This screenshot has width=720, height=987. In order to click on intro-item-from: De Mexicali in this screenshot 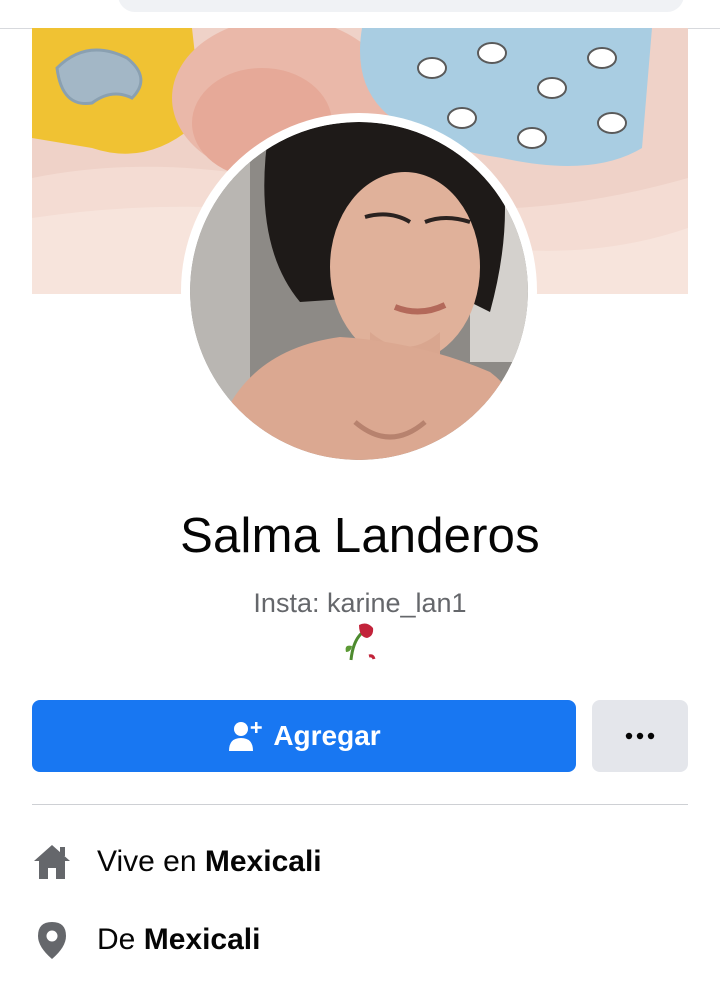, I will do `click(146, 940)`.